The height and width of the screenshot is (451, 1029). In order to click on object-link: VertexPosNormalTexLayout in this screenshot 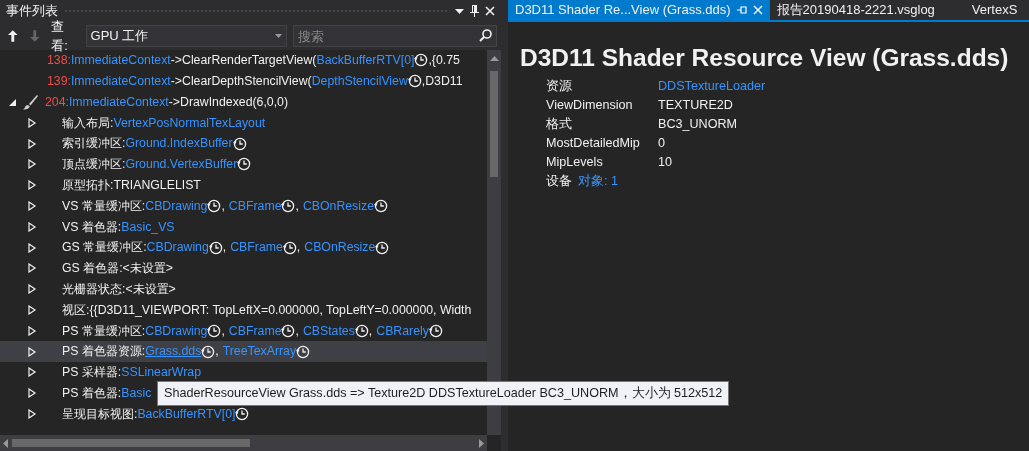, I will do `click(189, 122)`.